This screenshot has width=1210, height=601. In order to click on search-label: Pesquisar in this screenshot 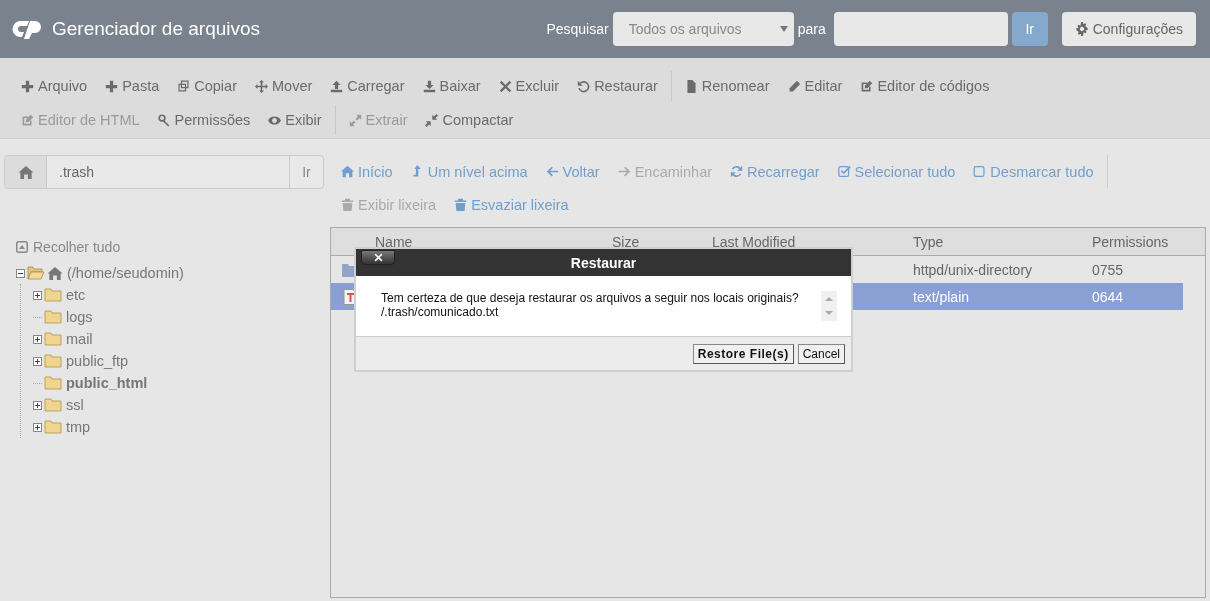, I will do `click(577, 29)`.